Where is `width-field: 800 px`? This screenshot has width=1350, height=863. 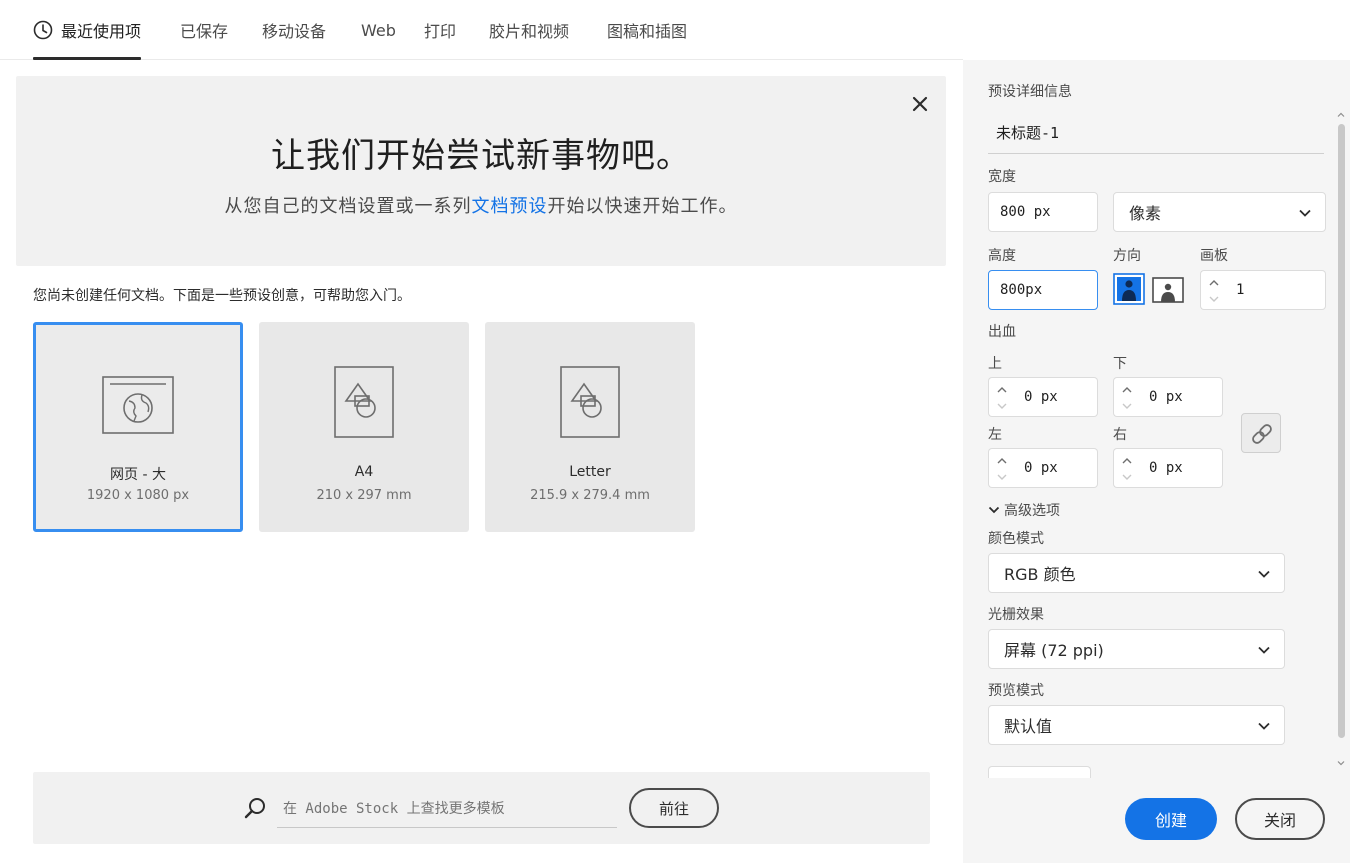 width-field: 800 px is located at coordinates (1043, 212).